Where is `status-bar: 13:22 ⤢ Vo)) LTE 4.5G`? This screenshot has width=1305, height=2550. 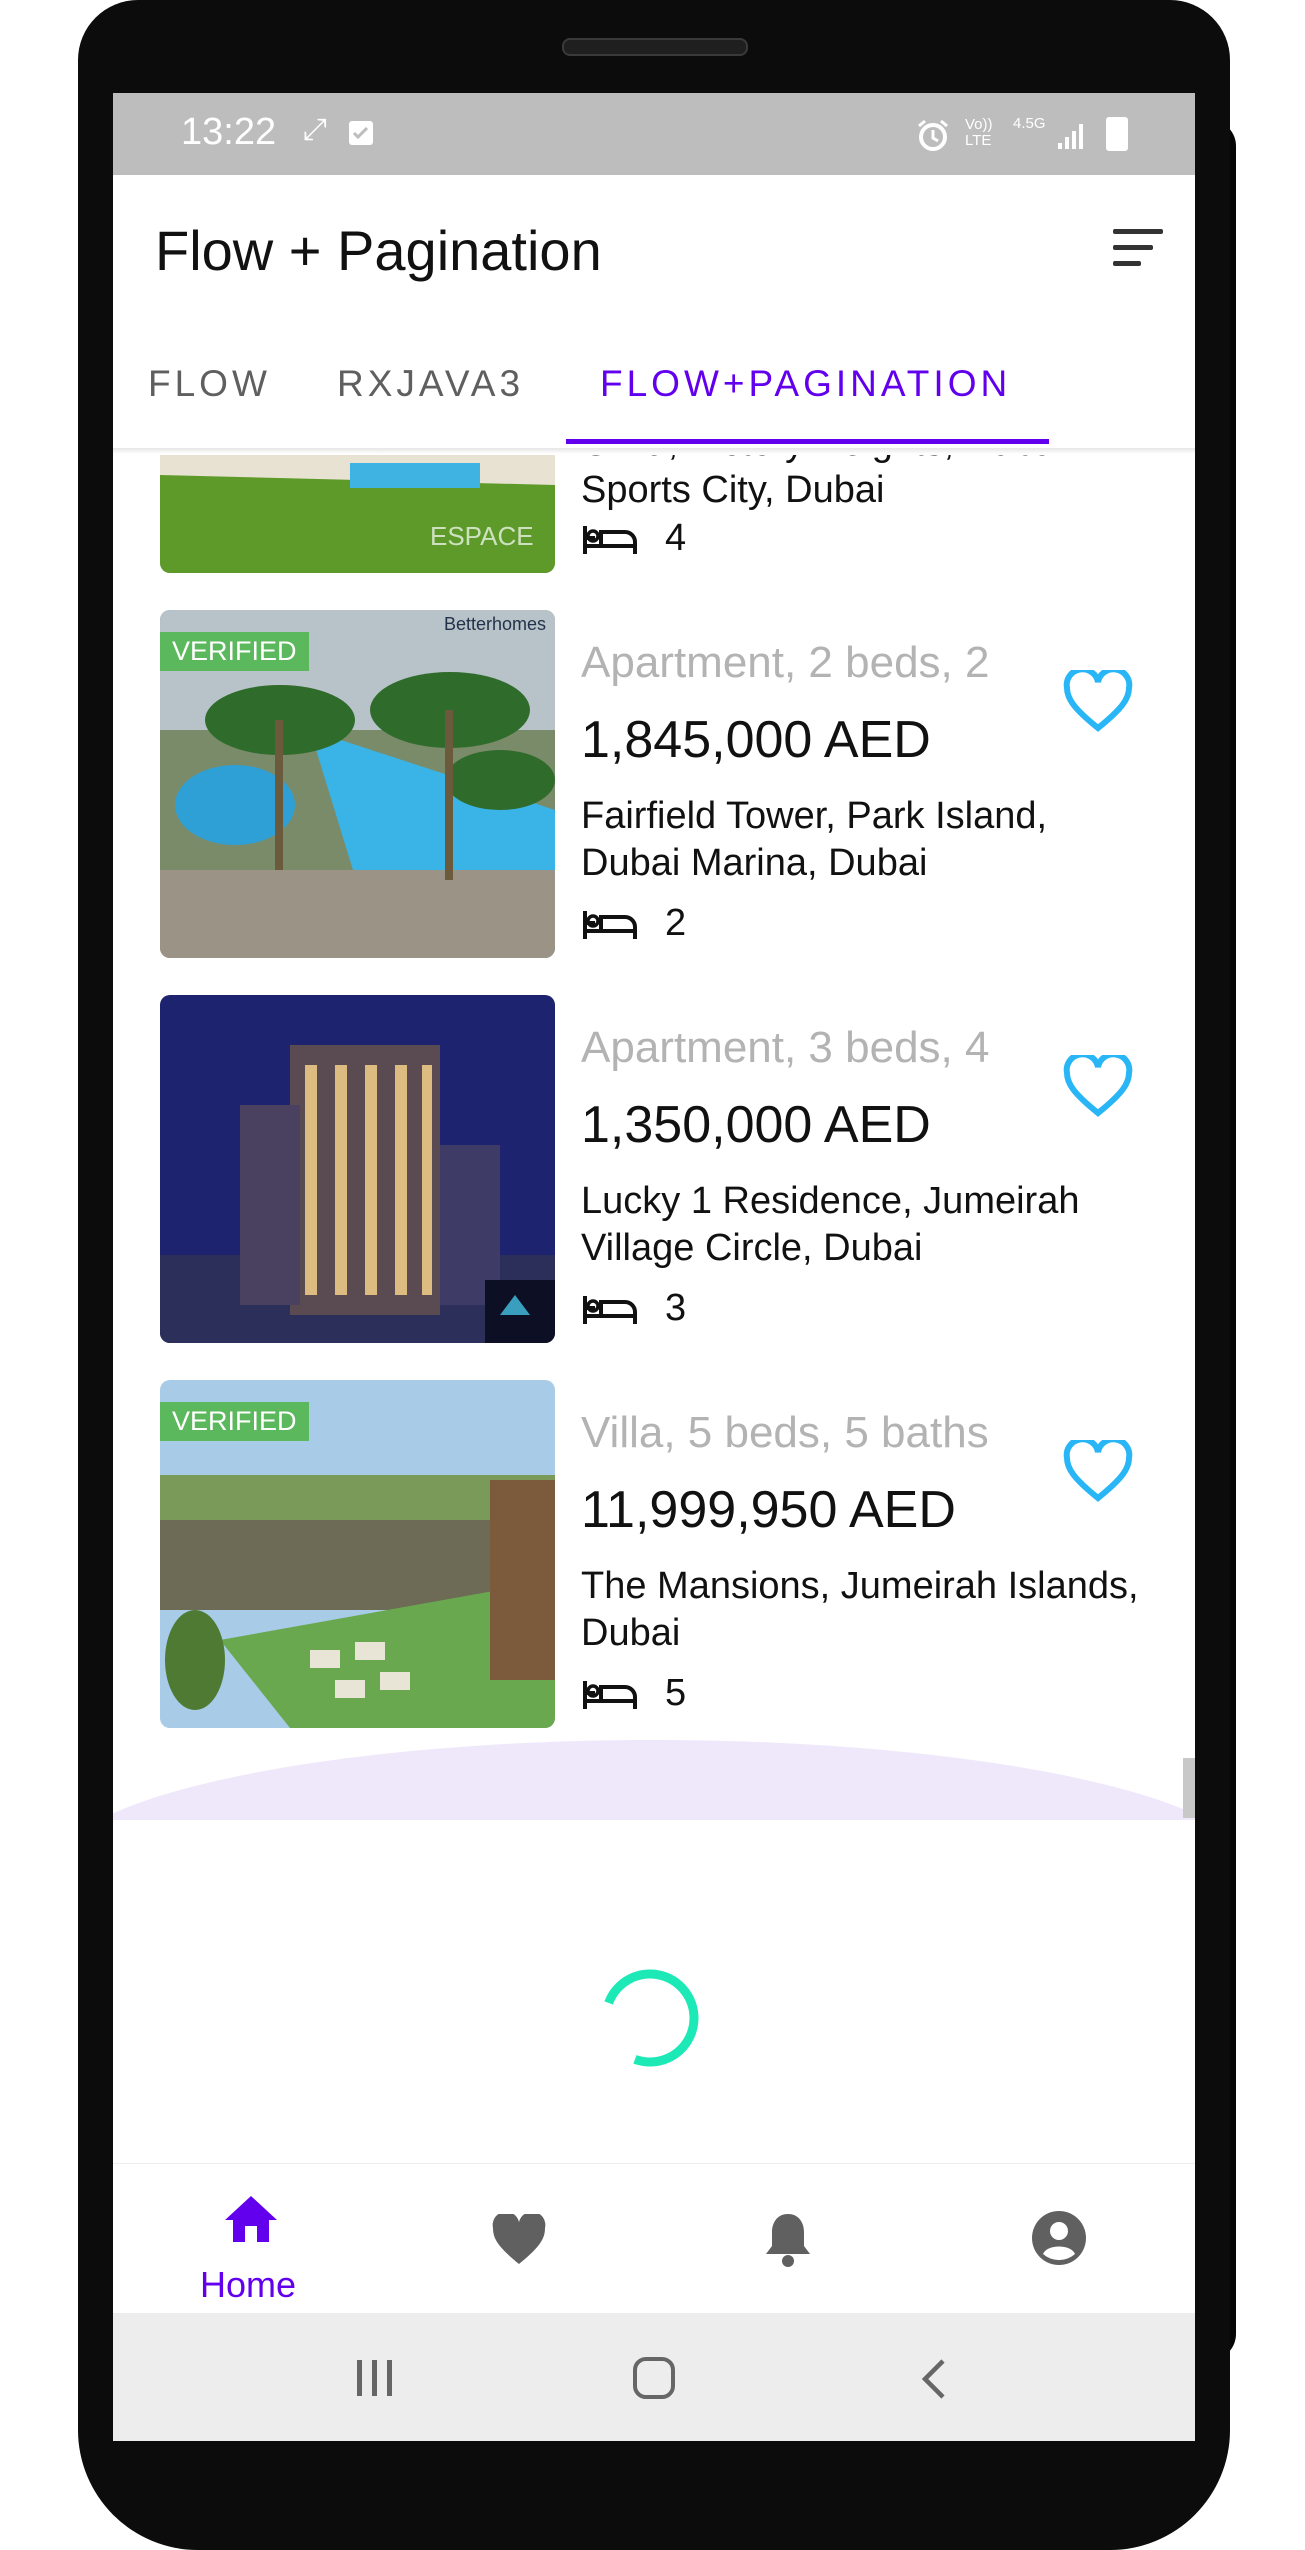 status-bar: 13:22 ⤢ Vo)) LTE 4.5G is located at coordinates (654, 134).